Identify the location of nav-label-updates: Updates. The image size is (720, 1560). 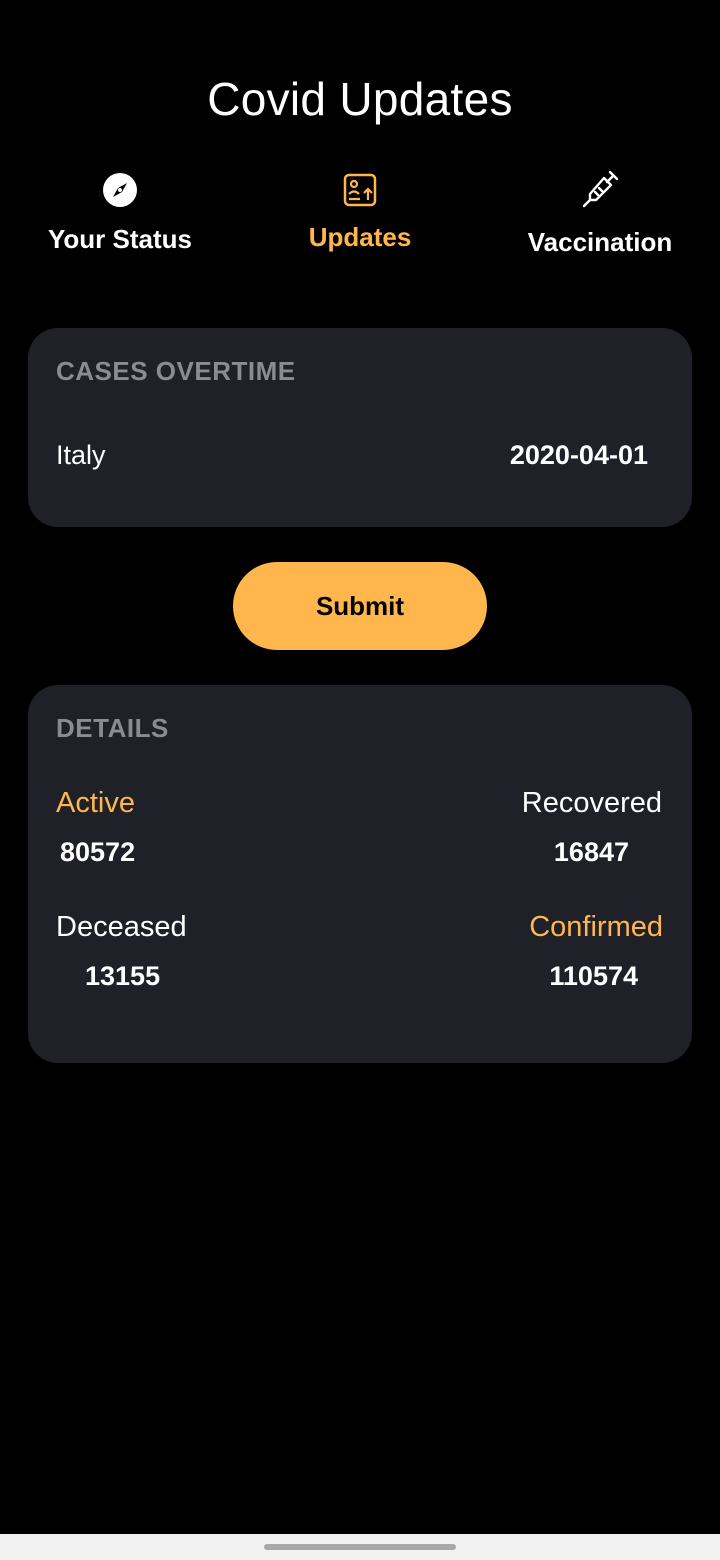
(360, 237).